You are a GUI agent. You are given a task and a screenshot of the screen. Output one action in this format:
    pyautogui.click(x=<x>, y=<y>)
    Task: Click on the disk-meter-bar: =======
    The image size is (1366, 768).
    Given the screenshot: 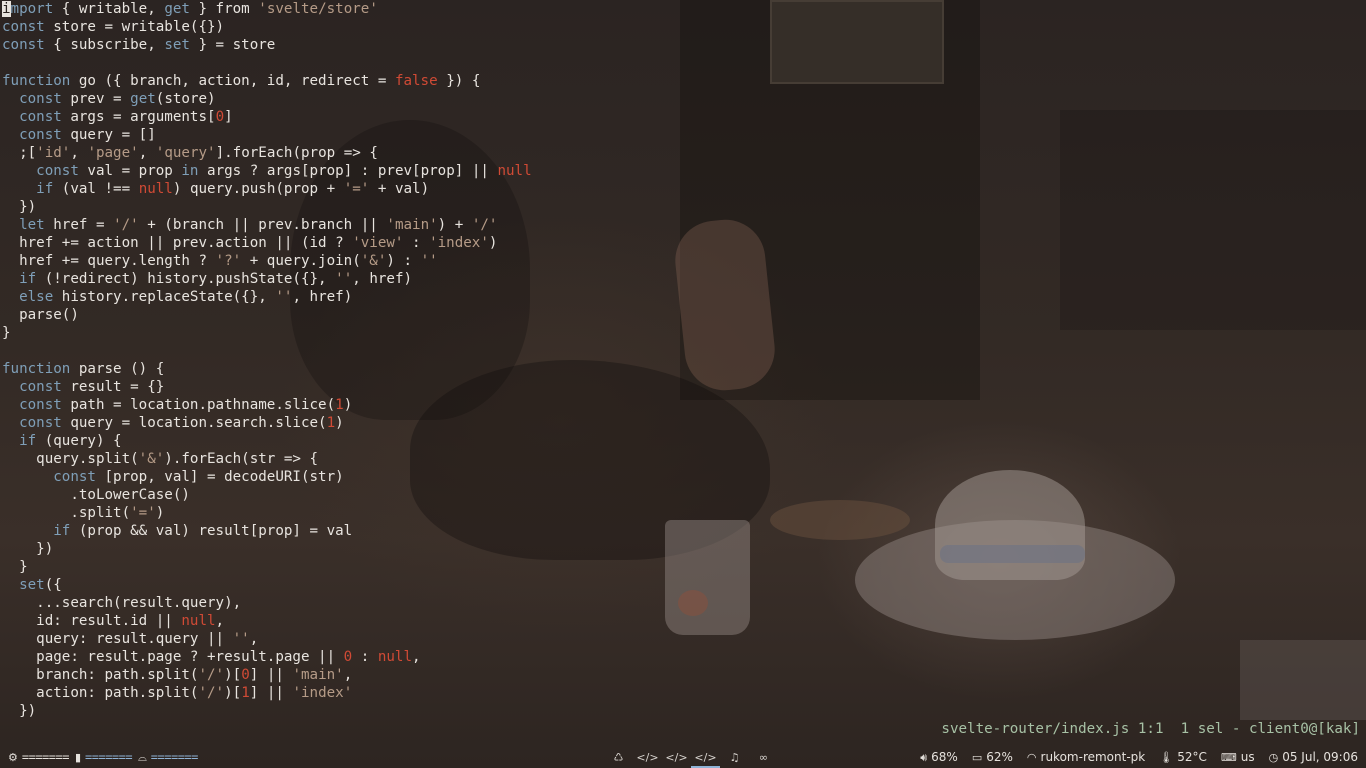 What is the action you would take?
    pyautogui.click(x=174, y=757)
    